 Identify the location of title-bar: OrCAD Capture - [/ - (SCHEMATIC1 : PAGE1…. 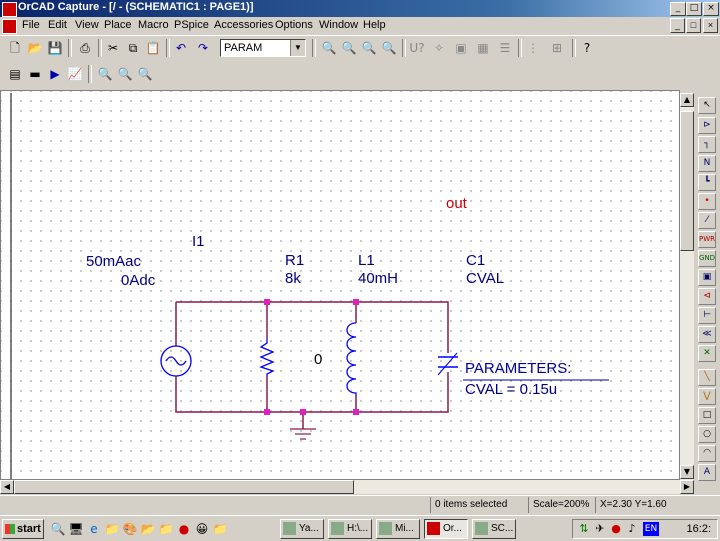
(360, 8).